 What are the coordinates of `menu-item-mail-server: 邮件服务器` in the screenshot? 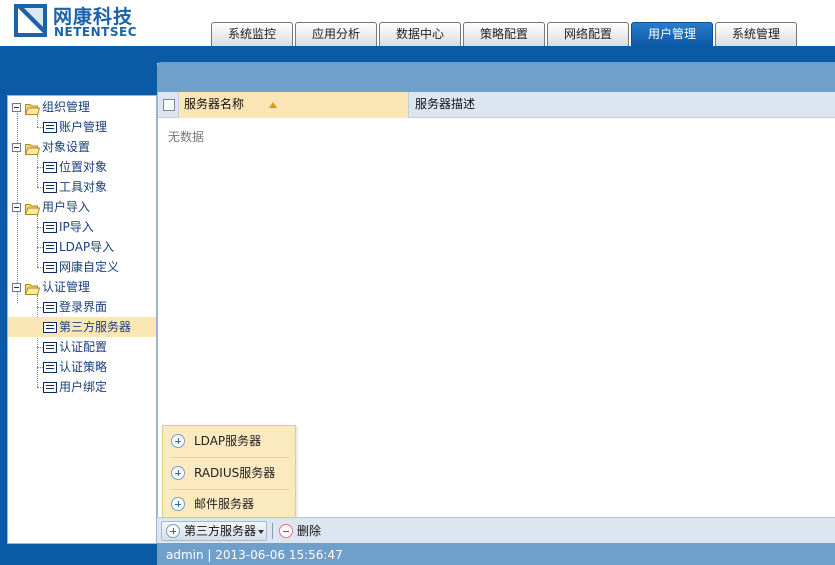 It's located at (229, 504).